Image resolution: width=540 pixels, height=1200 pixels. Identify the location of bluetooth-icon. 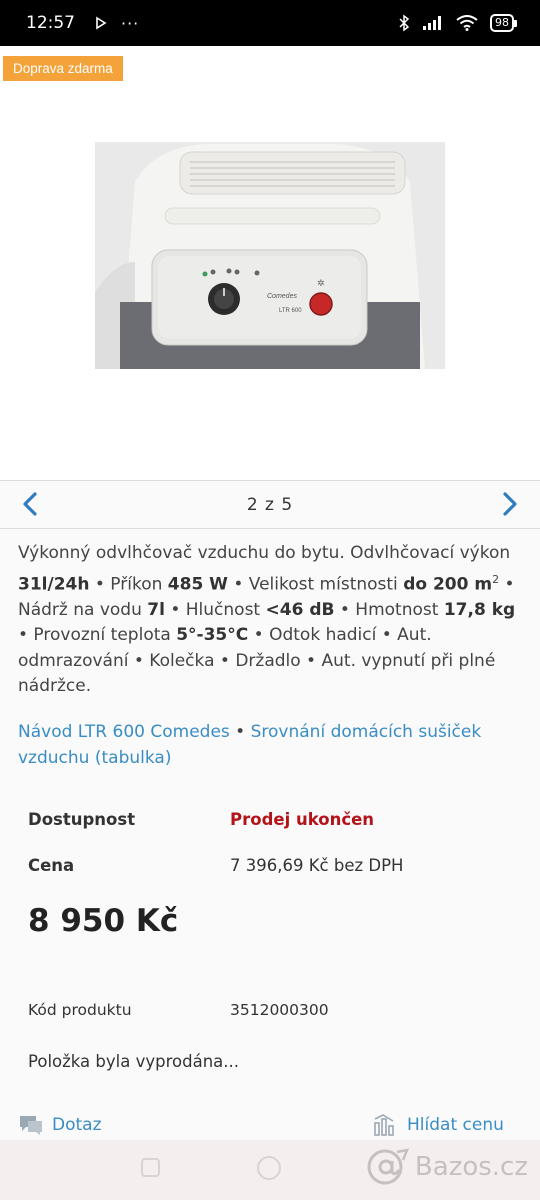
(404, 23).